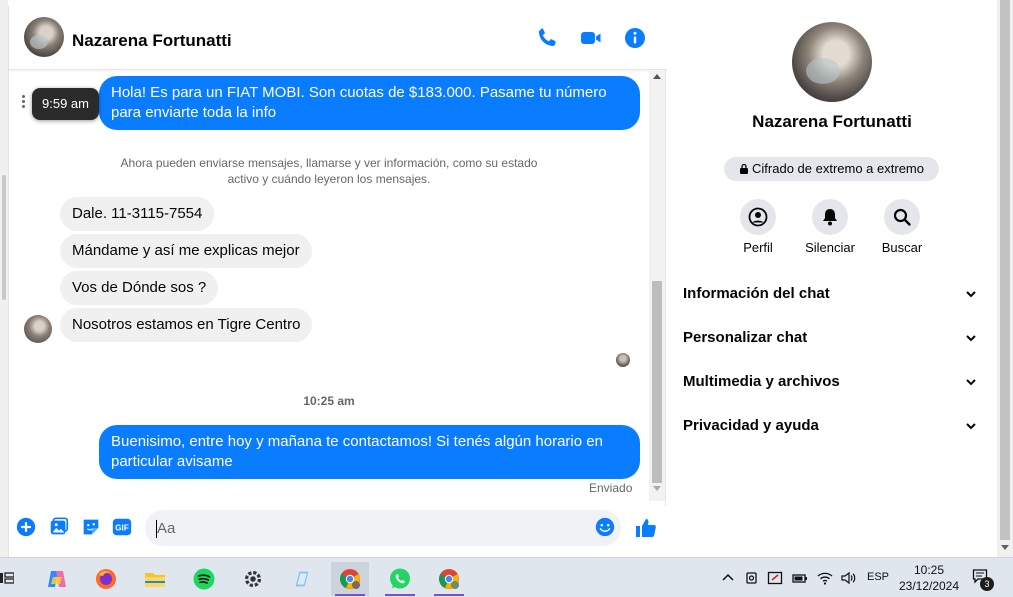 This screenshot has height=597, width=1013. Describe the element at coordinates (38, 329) in the screenshot. I see `sender-avatar` at that location.